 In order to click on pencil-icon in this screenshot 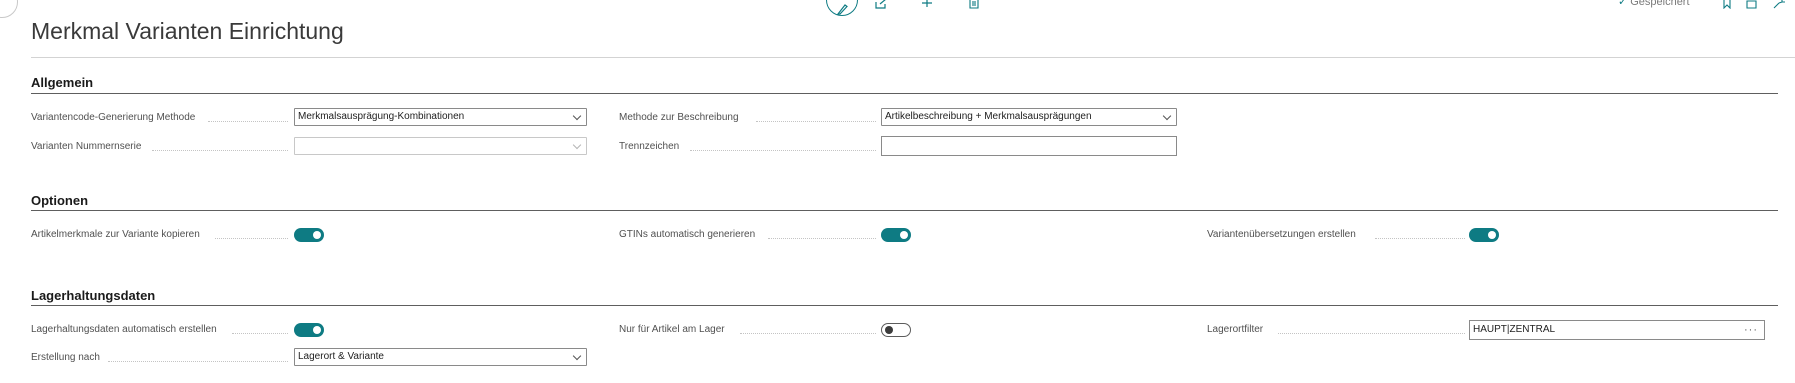, I will do `click(842, 9)`.